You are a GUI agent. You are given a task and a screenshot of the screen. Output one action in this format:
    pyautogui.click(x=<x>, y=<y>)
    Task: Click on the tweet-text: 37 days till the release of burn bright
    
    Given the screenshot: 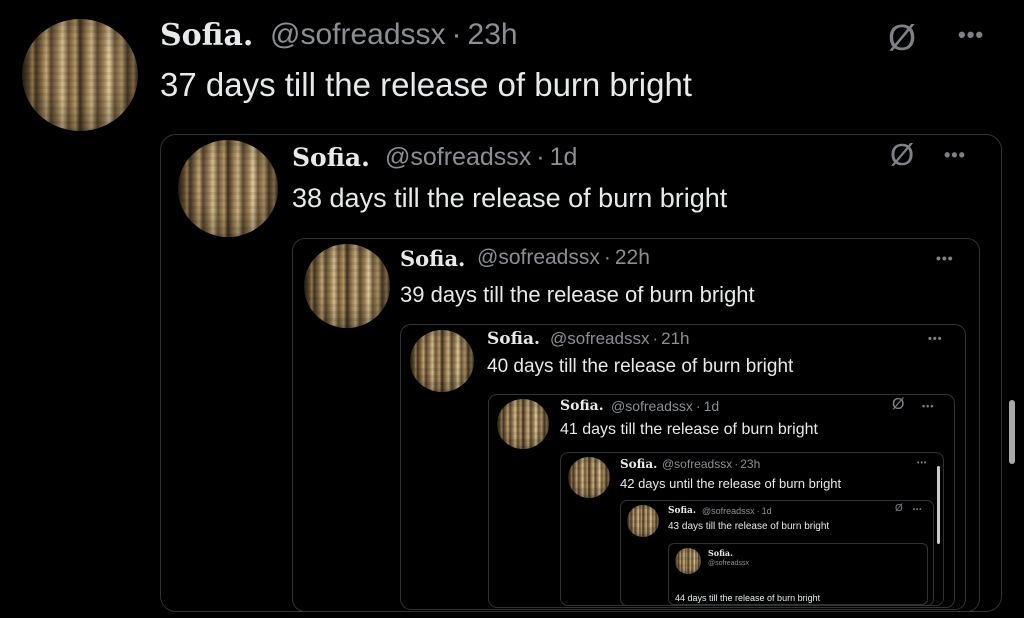 What is the action you would take?
    pyautogui.click(x=426, y=84)
    